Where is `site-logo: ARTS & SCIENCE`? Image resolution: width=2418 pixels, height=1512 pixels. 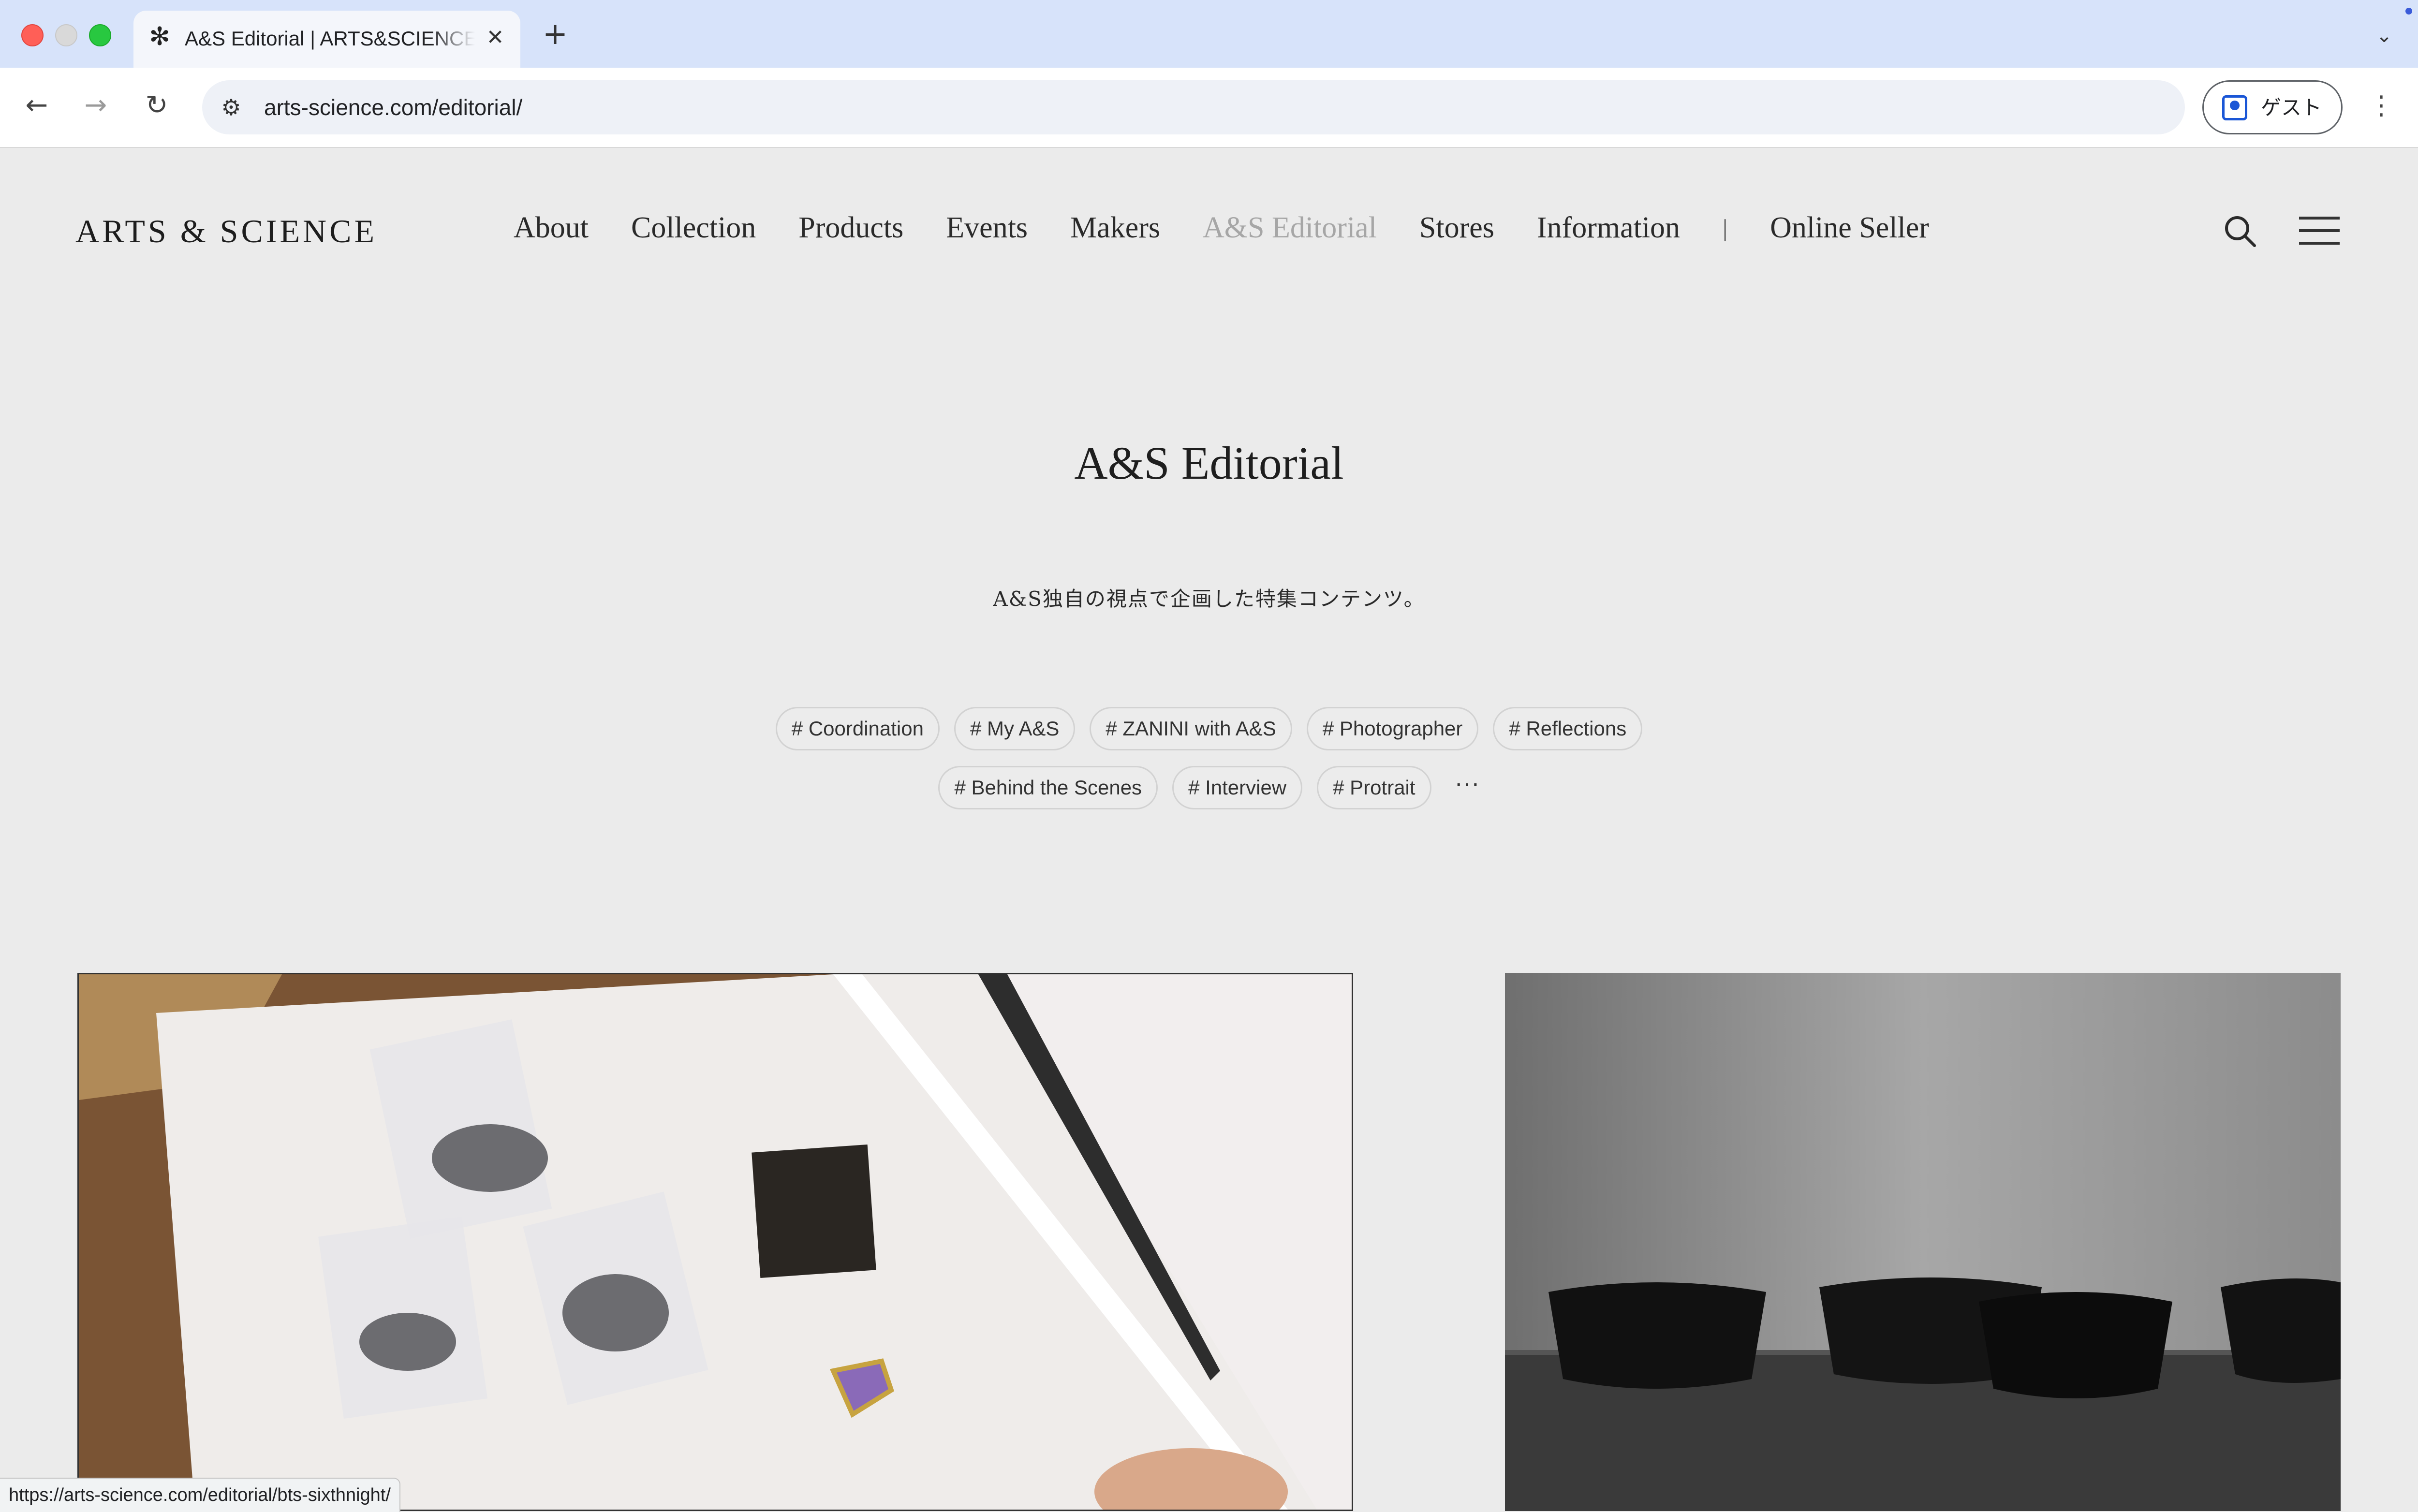
site-logo: ARTS & SCIENCE is located at coordinates (226, 231).